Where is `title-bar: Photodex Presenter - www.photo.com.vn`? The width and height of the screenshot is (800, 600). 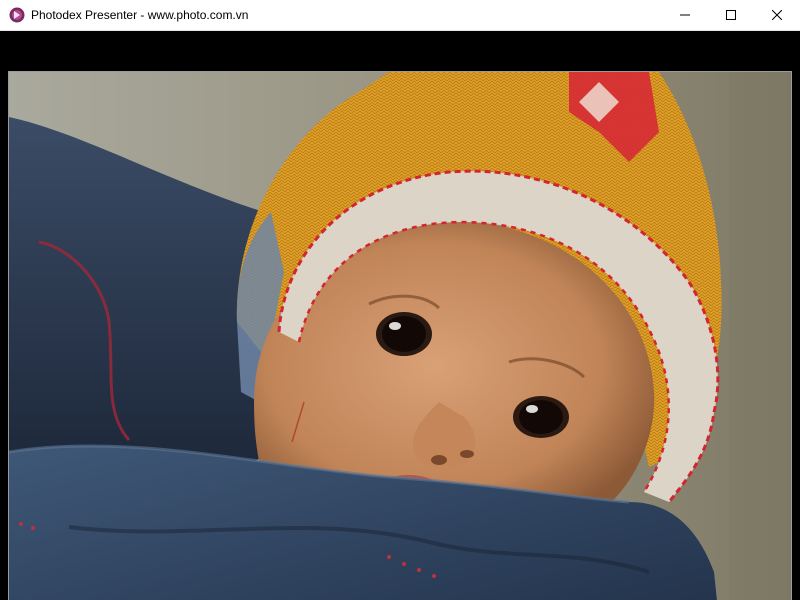 title-bar: Photodex Presenter - www.photo.com.vn is located at coordinates (400, 15).